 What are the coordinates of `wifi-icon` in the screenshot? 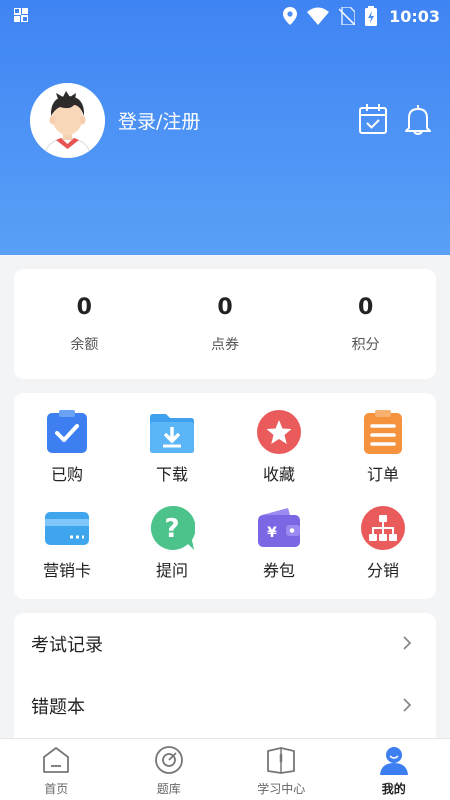 It's located at (318, 16).